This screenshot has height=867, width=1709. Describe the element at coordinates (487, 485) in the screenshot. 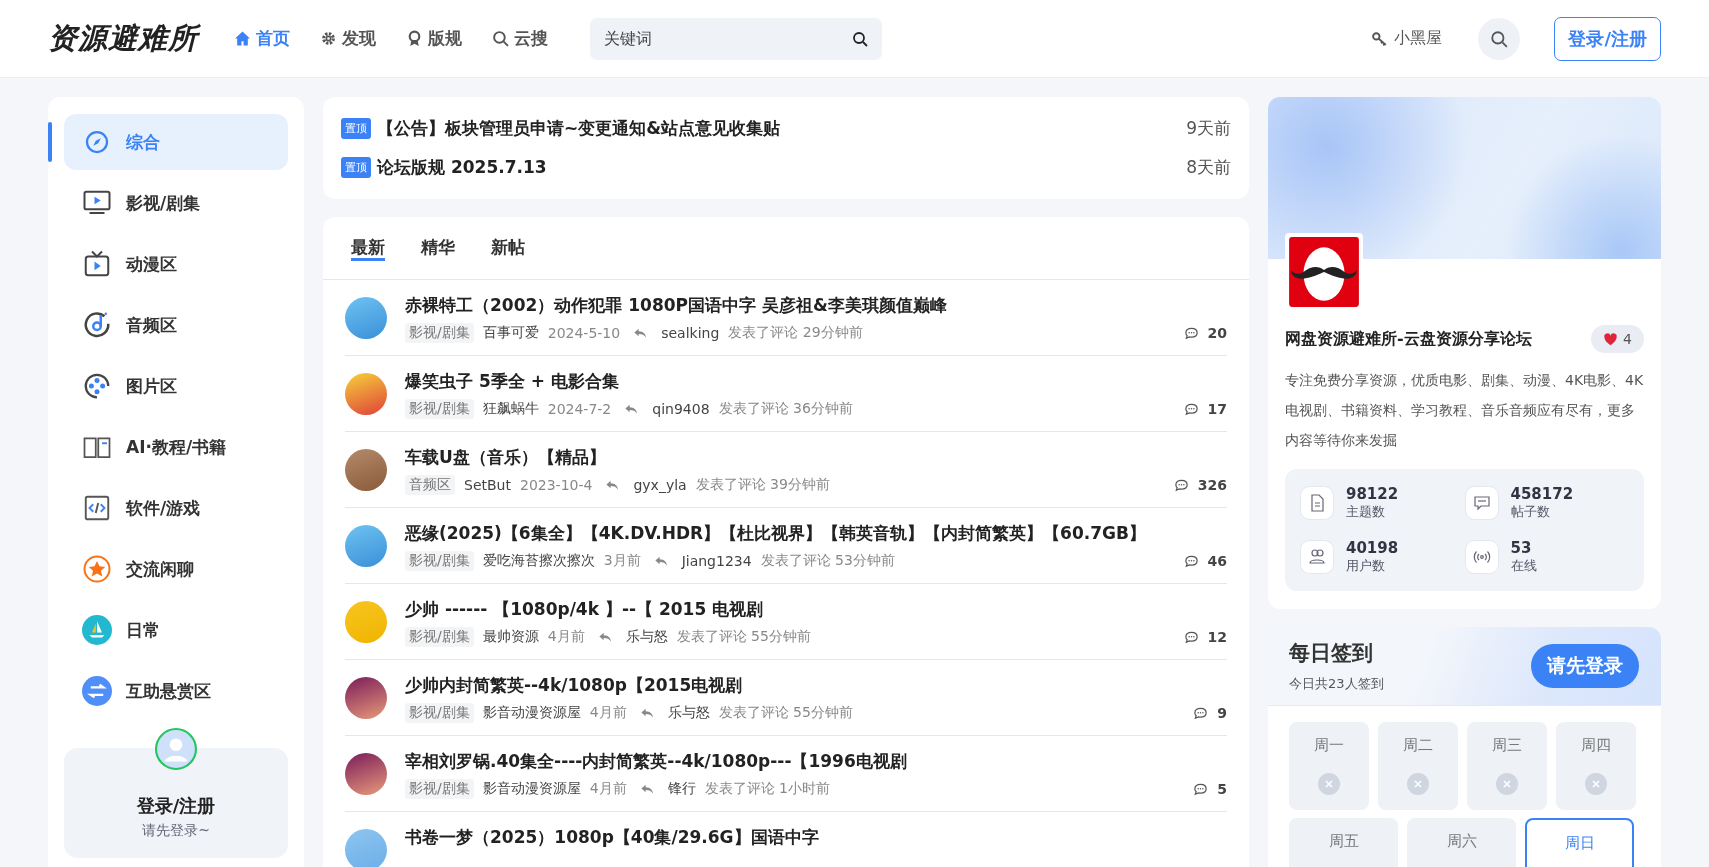

I see `author-name: SetBut` at that location.